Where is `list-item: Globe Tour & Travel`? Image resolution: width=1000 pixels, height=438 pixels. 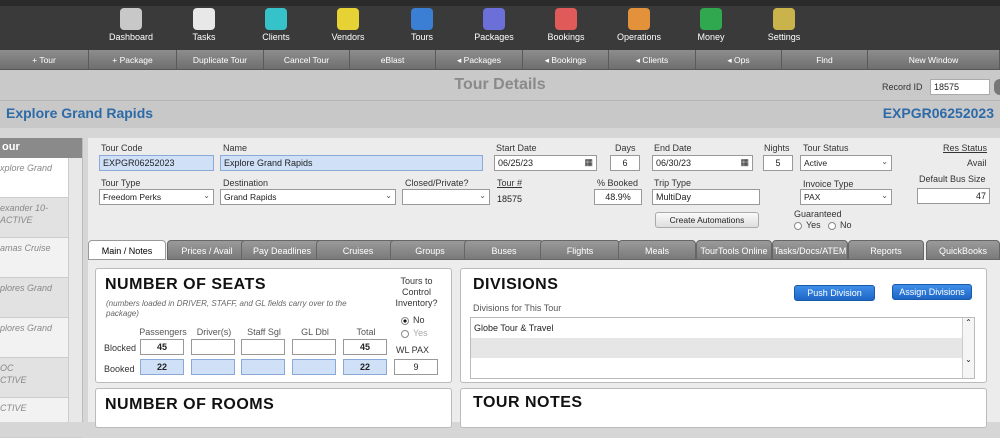 list-item: Globe Tour & Travel is located at coordinates (722, 328).